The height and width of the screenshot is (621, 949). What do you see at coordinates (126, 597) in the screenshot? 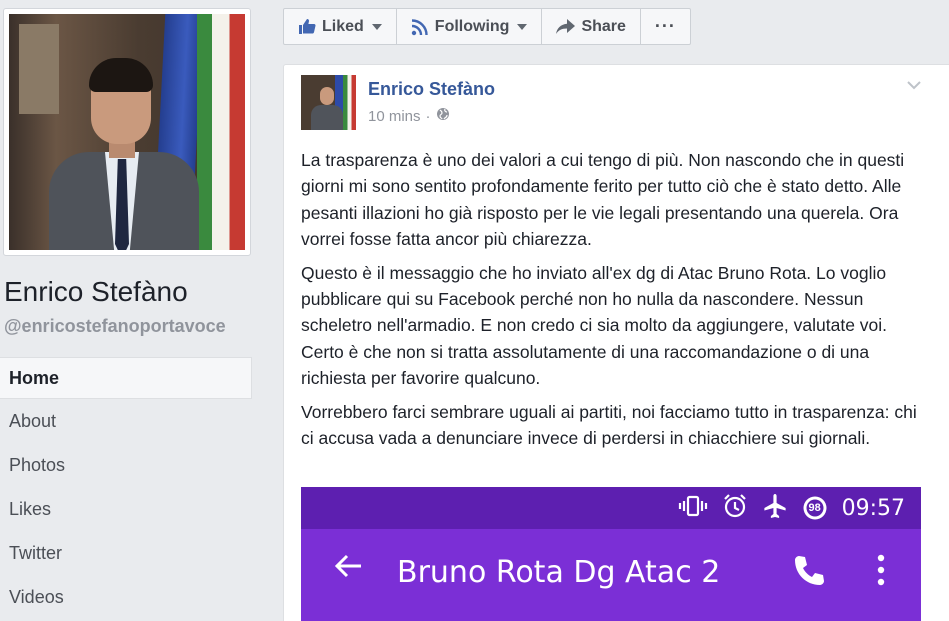
I see `nav-item-videos: Videos` at bounding box center [126, 597].